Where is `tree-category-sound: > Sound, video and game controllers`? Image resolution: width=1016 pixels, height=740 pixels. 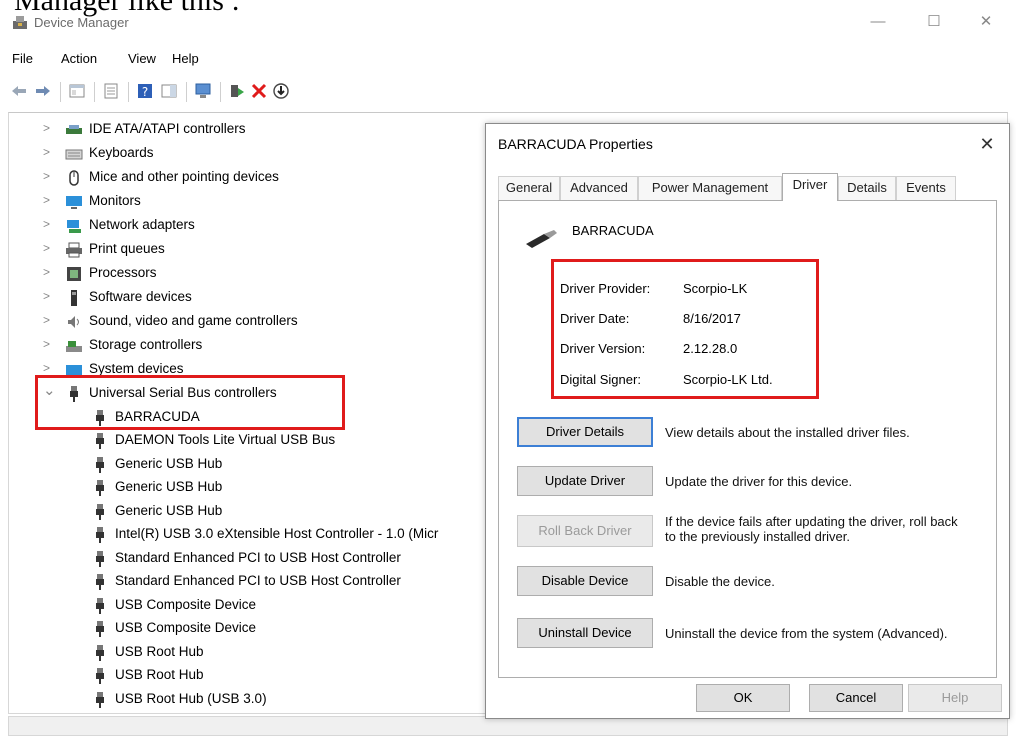 tree-category-sound: > Sound, video and game controllers is located at coordinates (244, 322).